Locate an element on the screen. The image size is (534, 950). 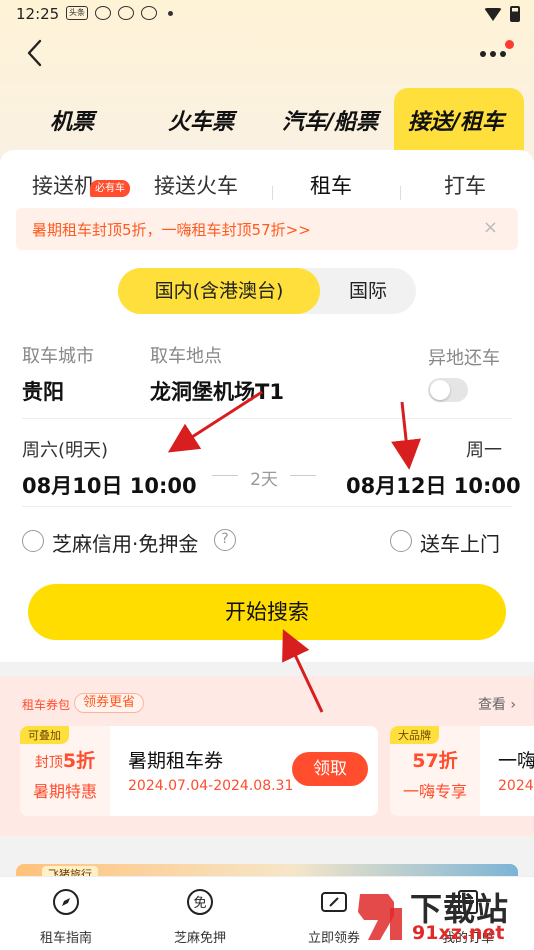
pickup-location-label: 取车地点 is located at coordinates (186, 356).